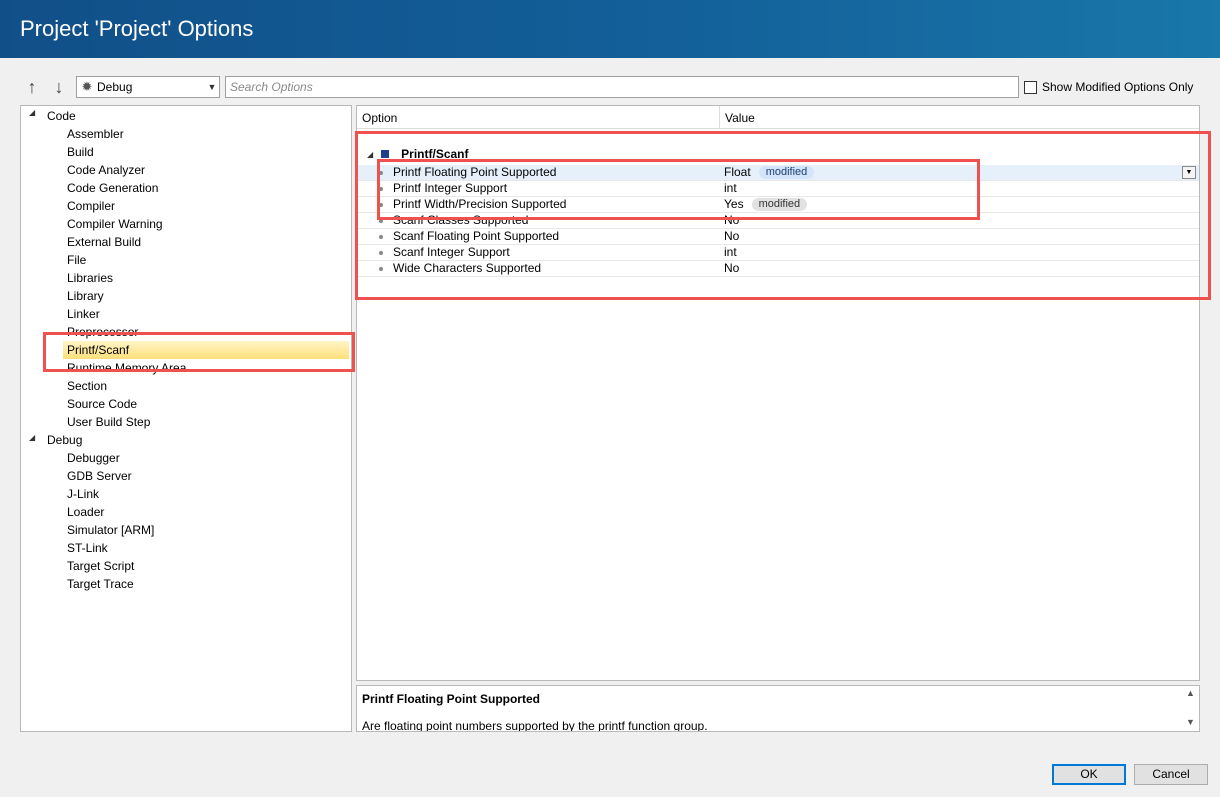  Describe the element at coordinates (87, 548) in the screenshot. I see `tree-item: ST-Link` at that location.